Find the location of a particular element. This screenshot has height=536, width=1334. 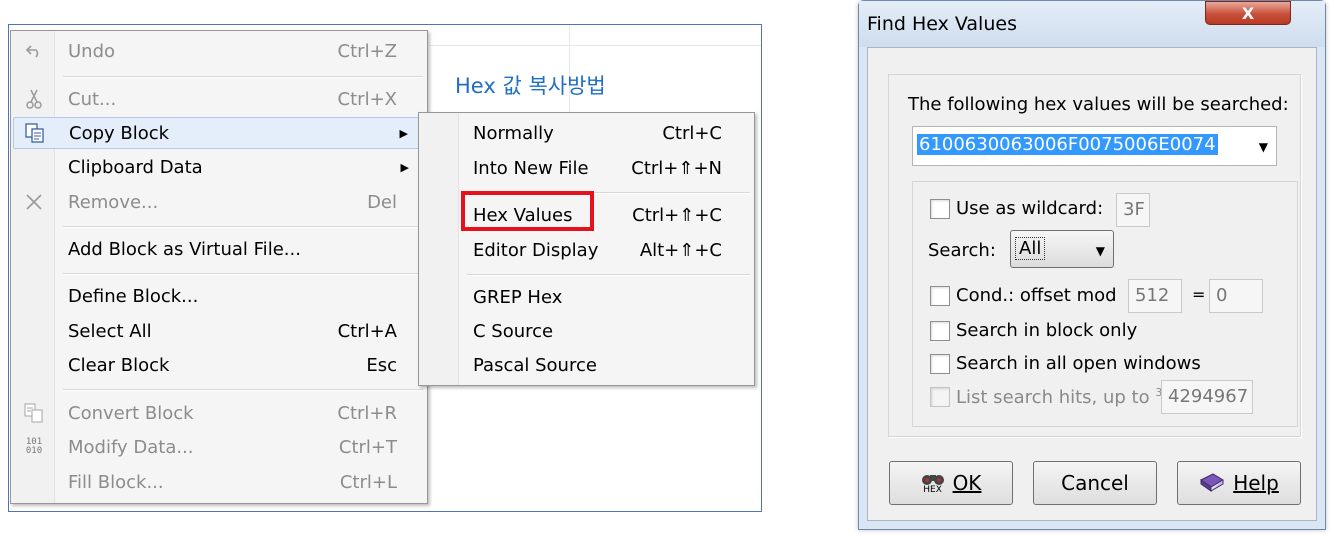

menu-item-clear-block: Clear Block Esc is located at coordinates (219, 365).